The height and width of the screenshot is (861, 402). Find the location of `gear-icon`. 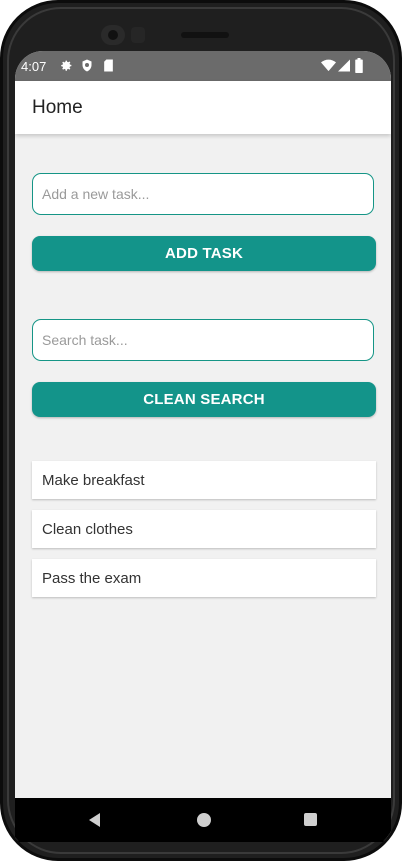

gear-icon is located at coordinates (66, 65).